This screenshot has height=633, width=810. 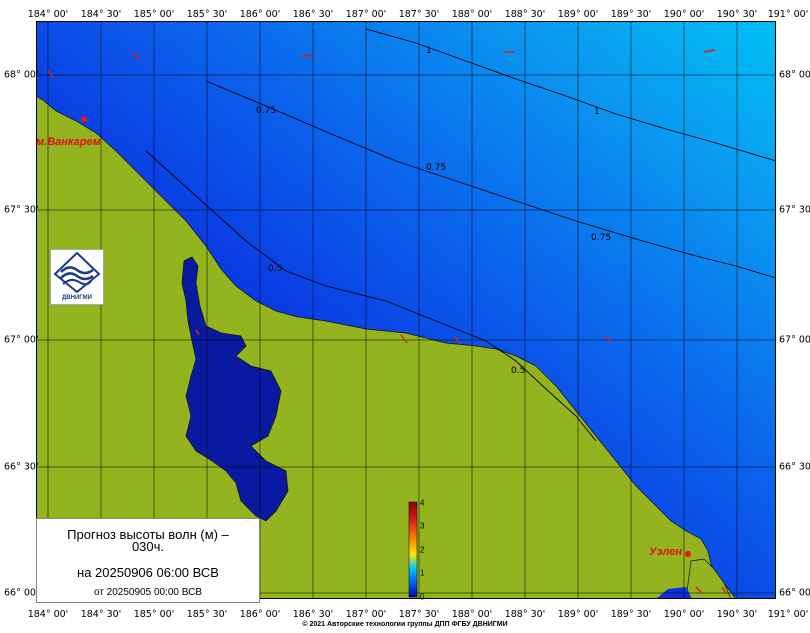 I want to click on colorbar-label: 1, so click(x=422, y=573).